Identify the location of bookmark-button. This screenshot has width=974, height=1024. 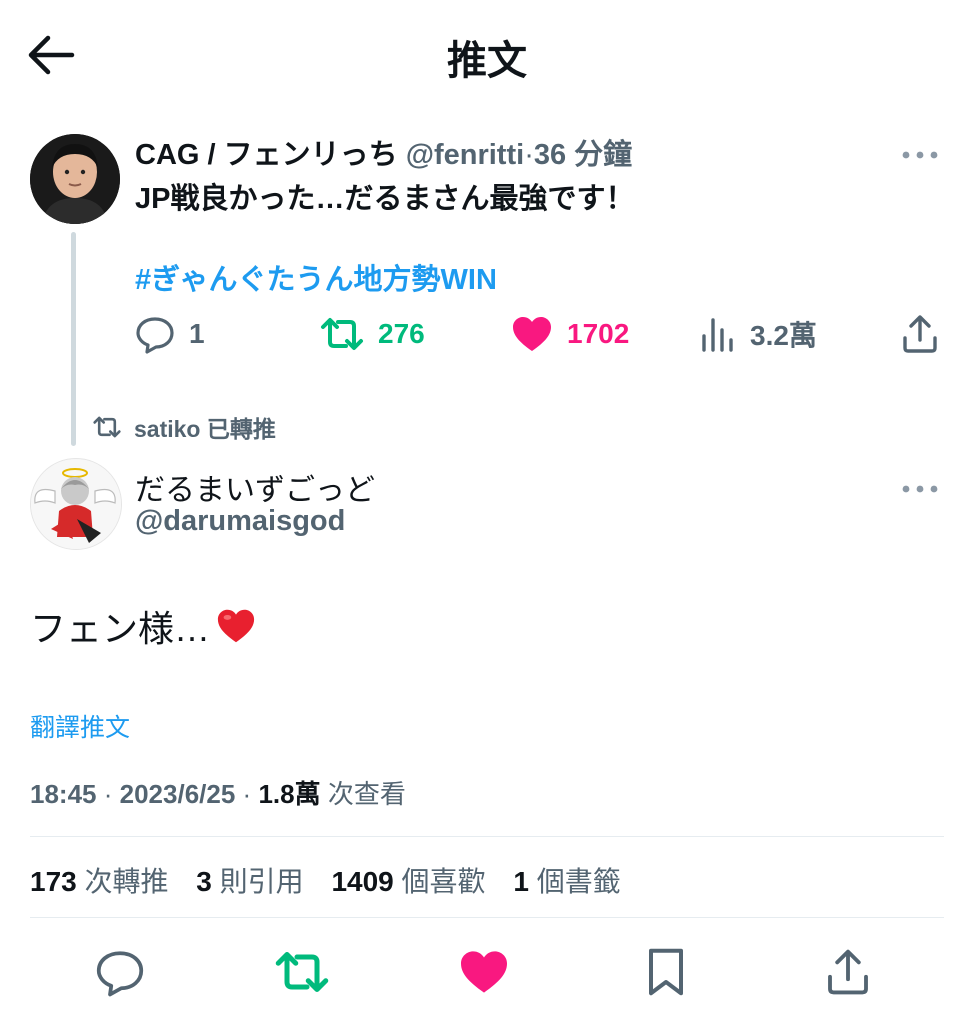
(666, 972).